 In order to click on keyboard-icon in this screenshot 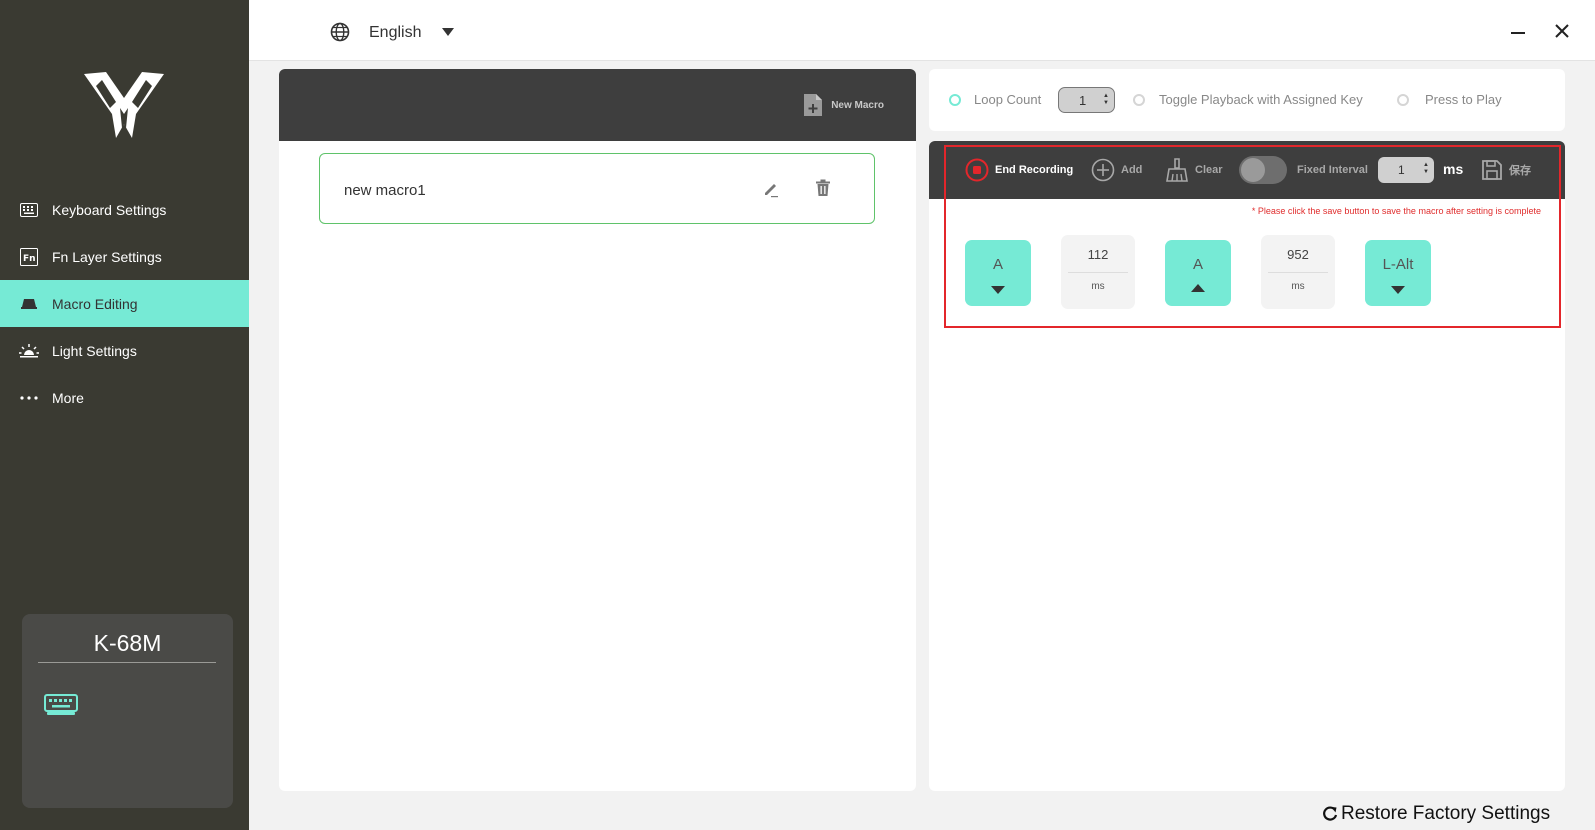, I will do `click(29, 210)`.